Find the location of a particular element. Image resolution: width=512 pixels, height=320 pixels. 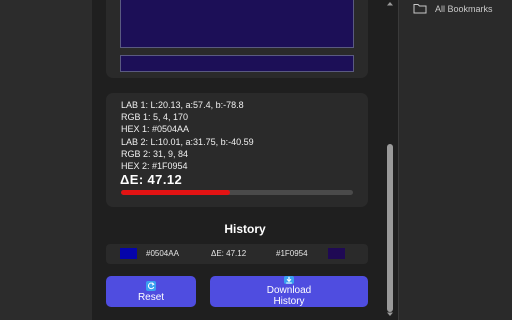

all-bookmarks-item: All Bookmarks is located at coordinates (453, 8).